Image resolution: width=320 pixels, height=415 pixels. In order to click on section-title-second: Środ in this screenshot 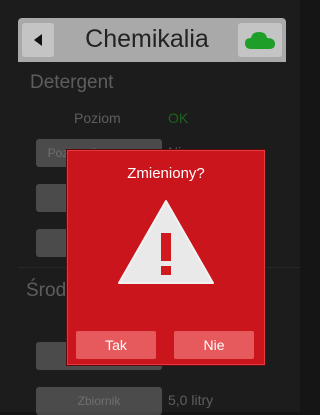, I will do `click(46, 290)`.